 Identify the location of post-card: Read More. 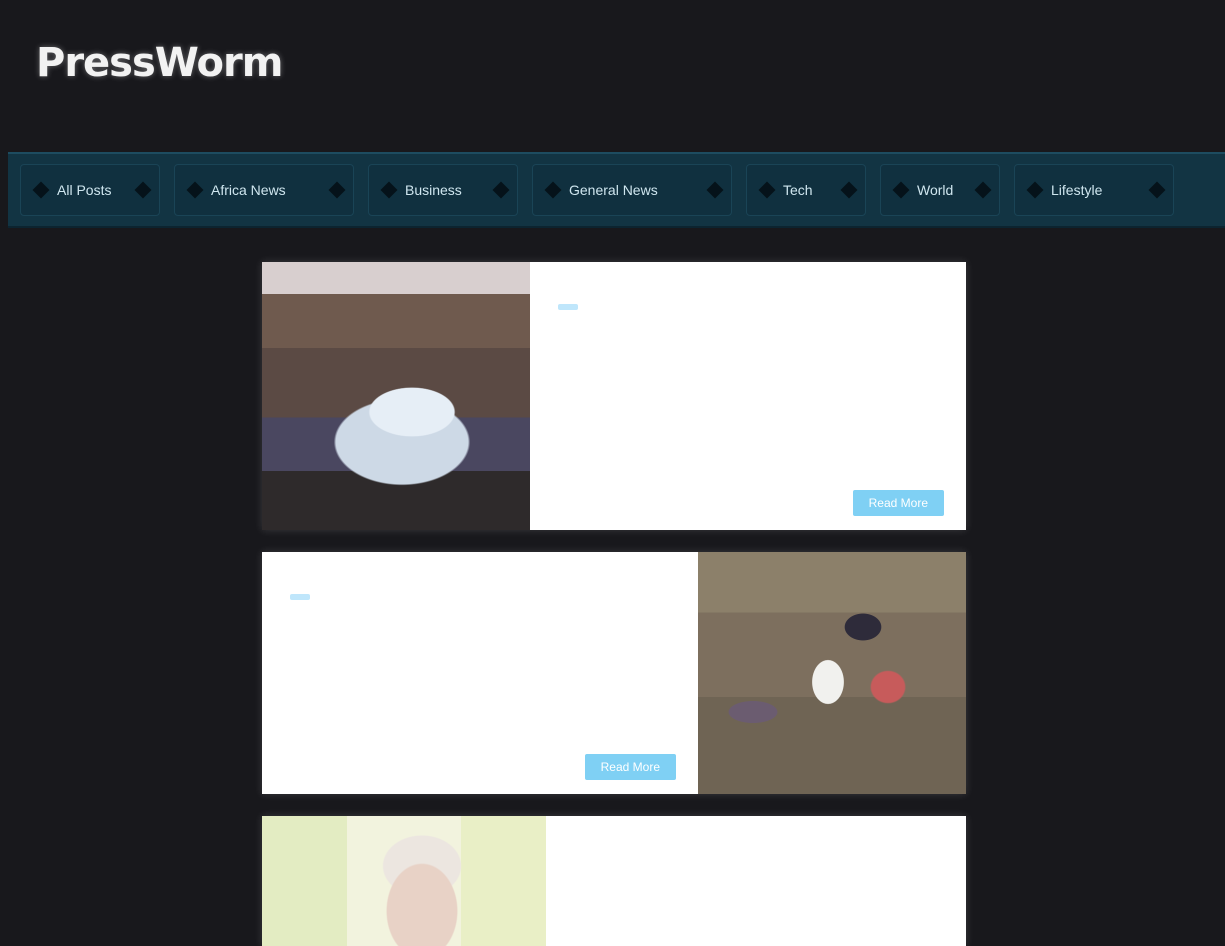
(614, 673).